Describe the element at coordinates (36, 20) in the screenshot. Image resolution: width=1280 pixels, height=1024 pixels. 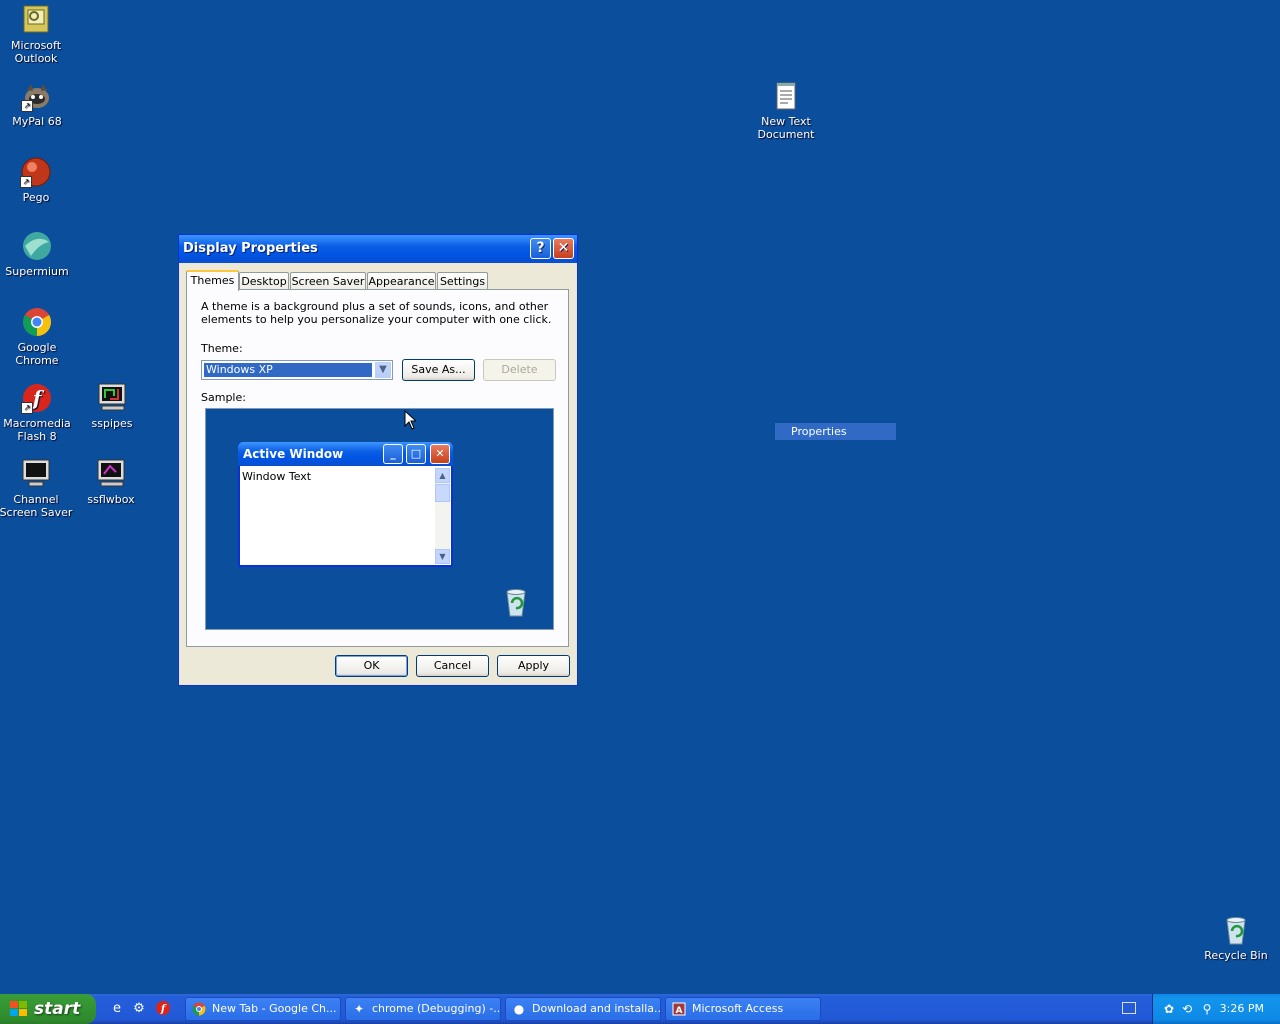
I see `outlook-icon` at that location.